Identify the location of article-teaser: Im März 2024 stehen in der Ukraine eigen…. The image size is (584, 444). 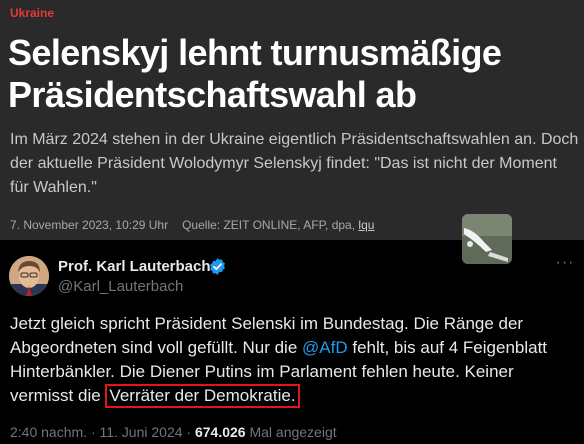
(294, 163).